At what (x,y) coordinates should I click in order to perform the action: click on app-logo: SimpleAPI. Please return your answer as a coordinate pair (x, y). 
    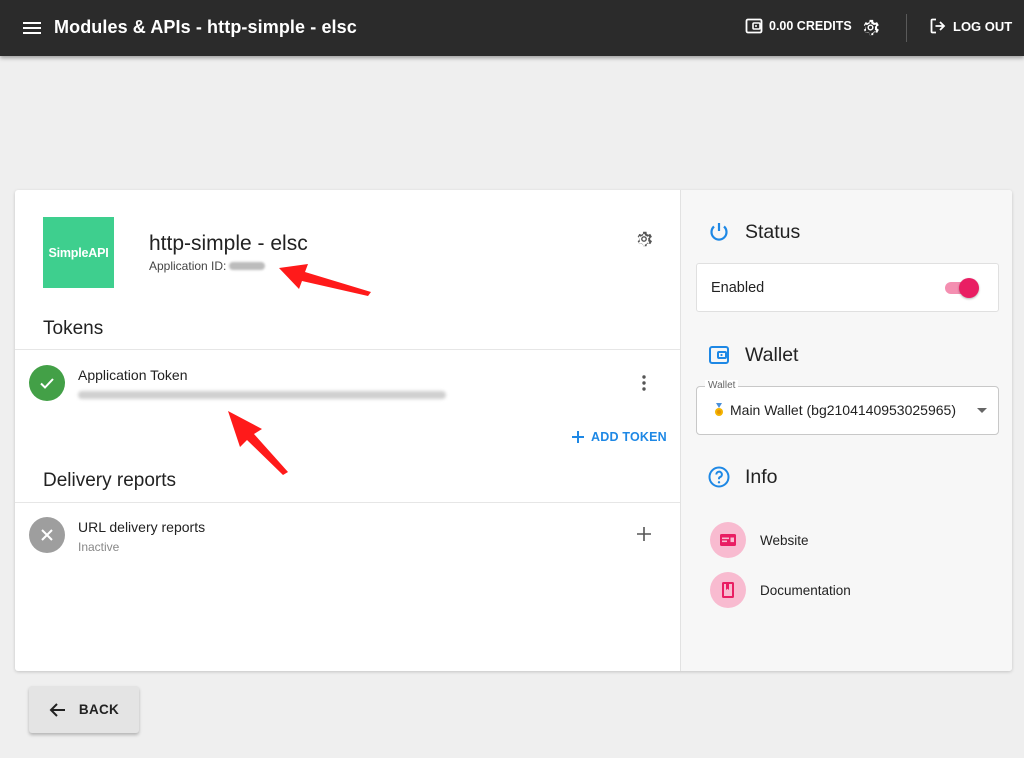
    Looking at the image, I should click on (78, 252).